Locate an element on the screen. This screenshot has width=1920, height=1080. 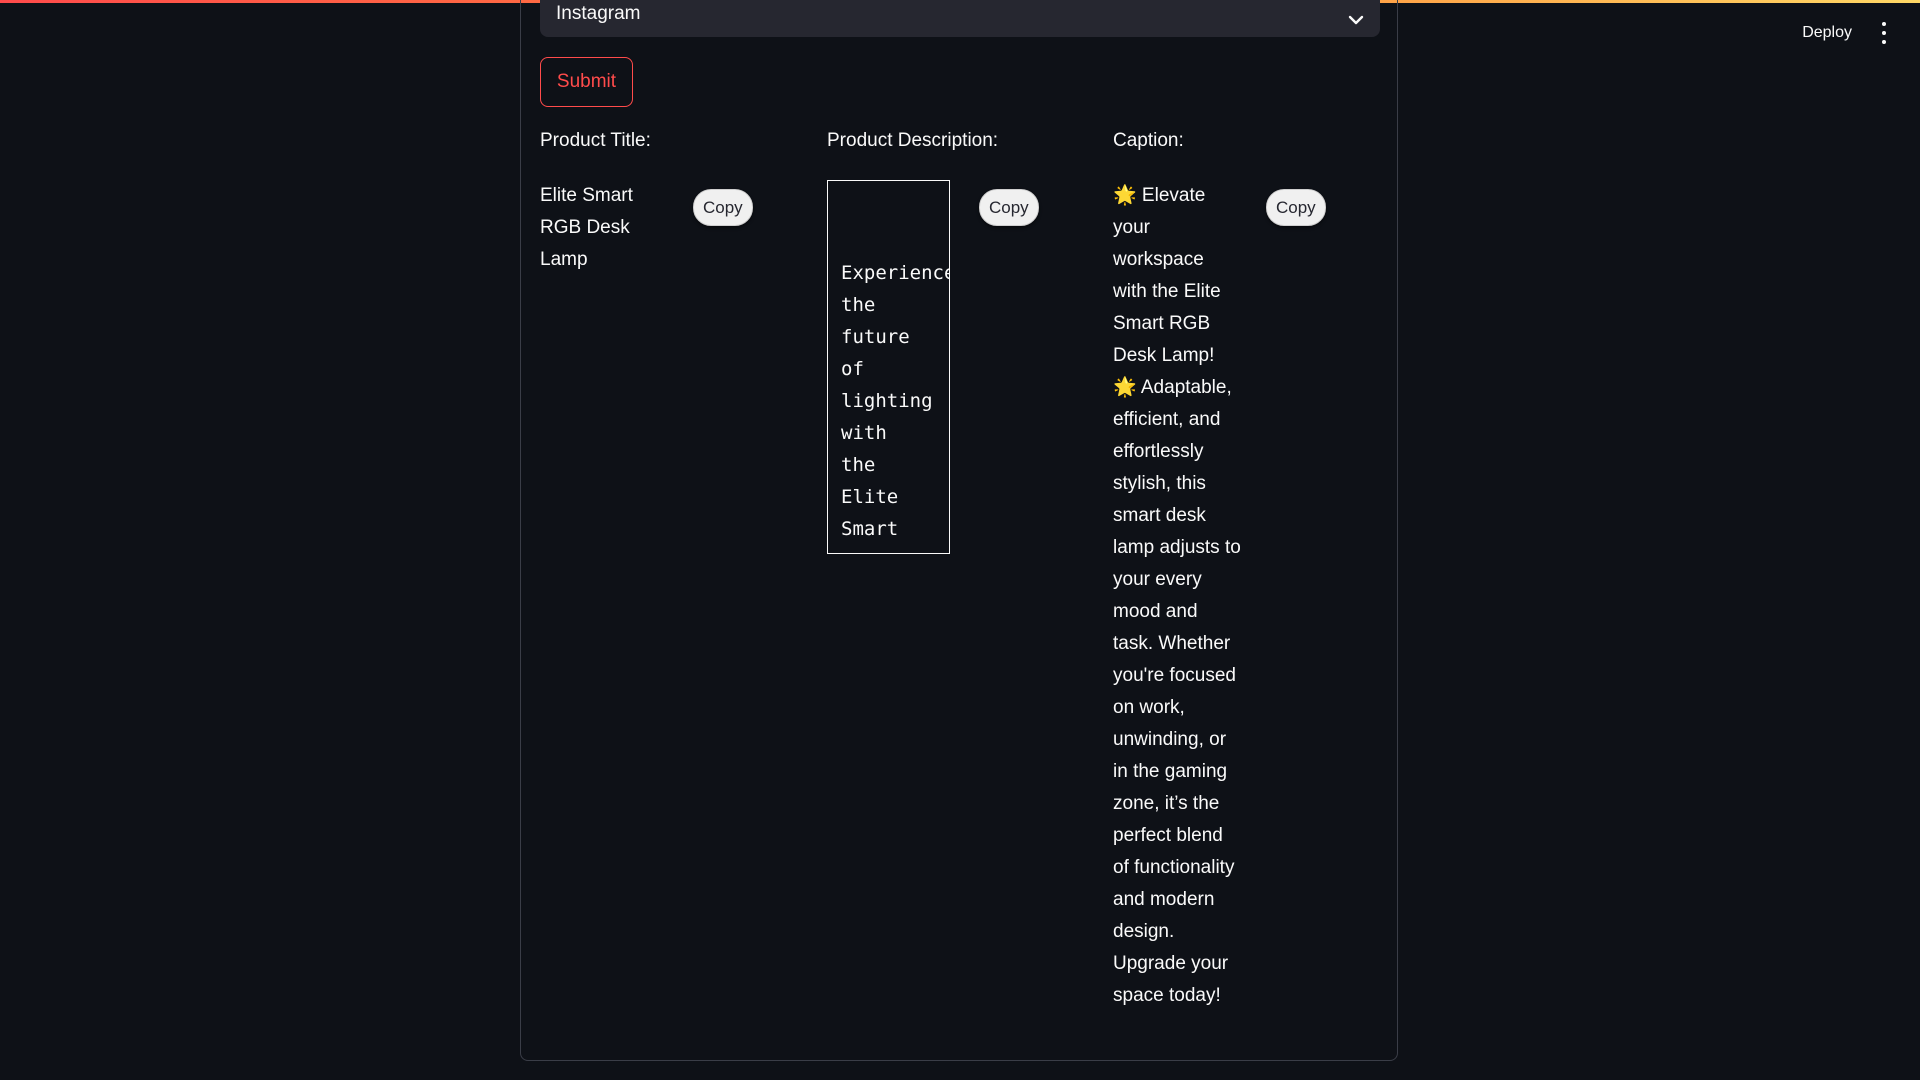
product-description-label: Product Description: is located at coordinates (913, 140).